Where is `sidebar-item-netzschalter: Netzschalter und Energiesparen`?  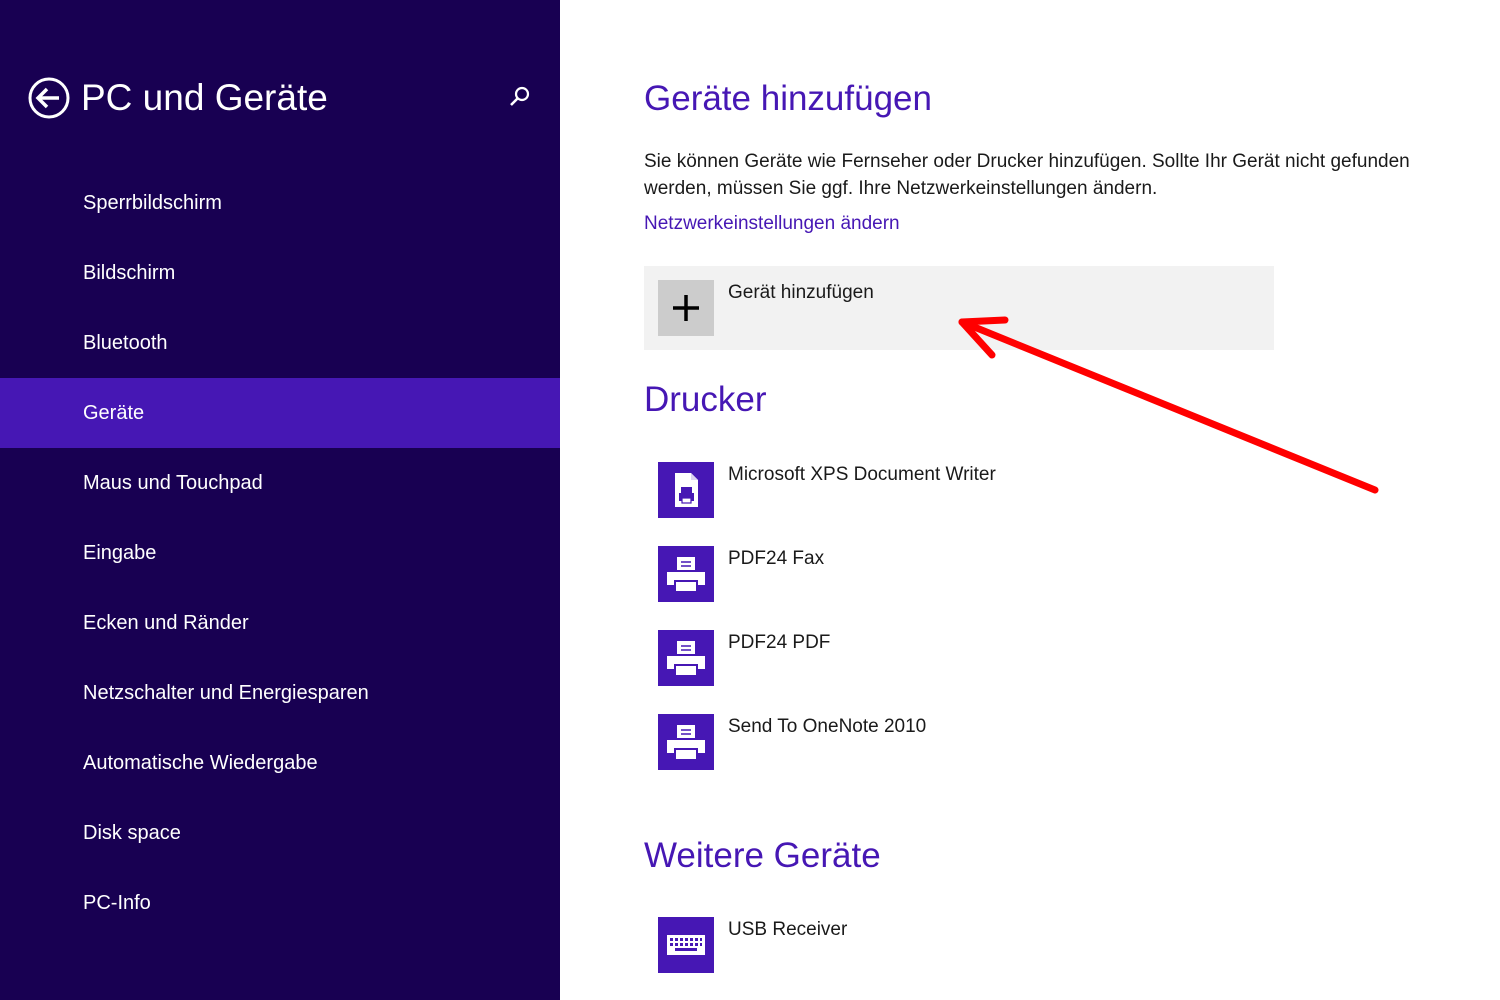
sidebar-item-netzschalter: Netzschalter und Energiesparen is located at coordinates (280, 693).